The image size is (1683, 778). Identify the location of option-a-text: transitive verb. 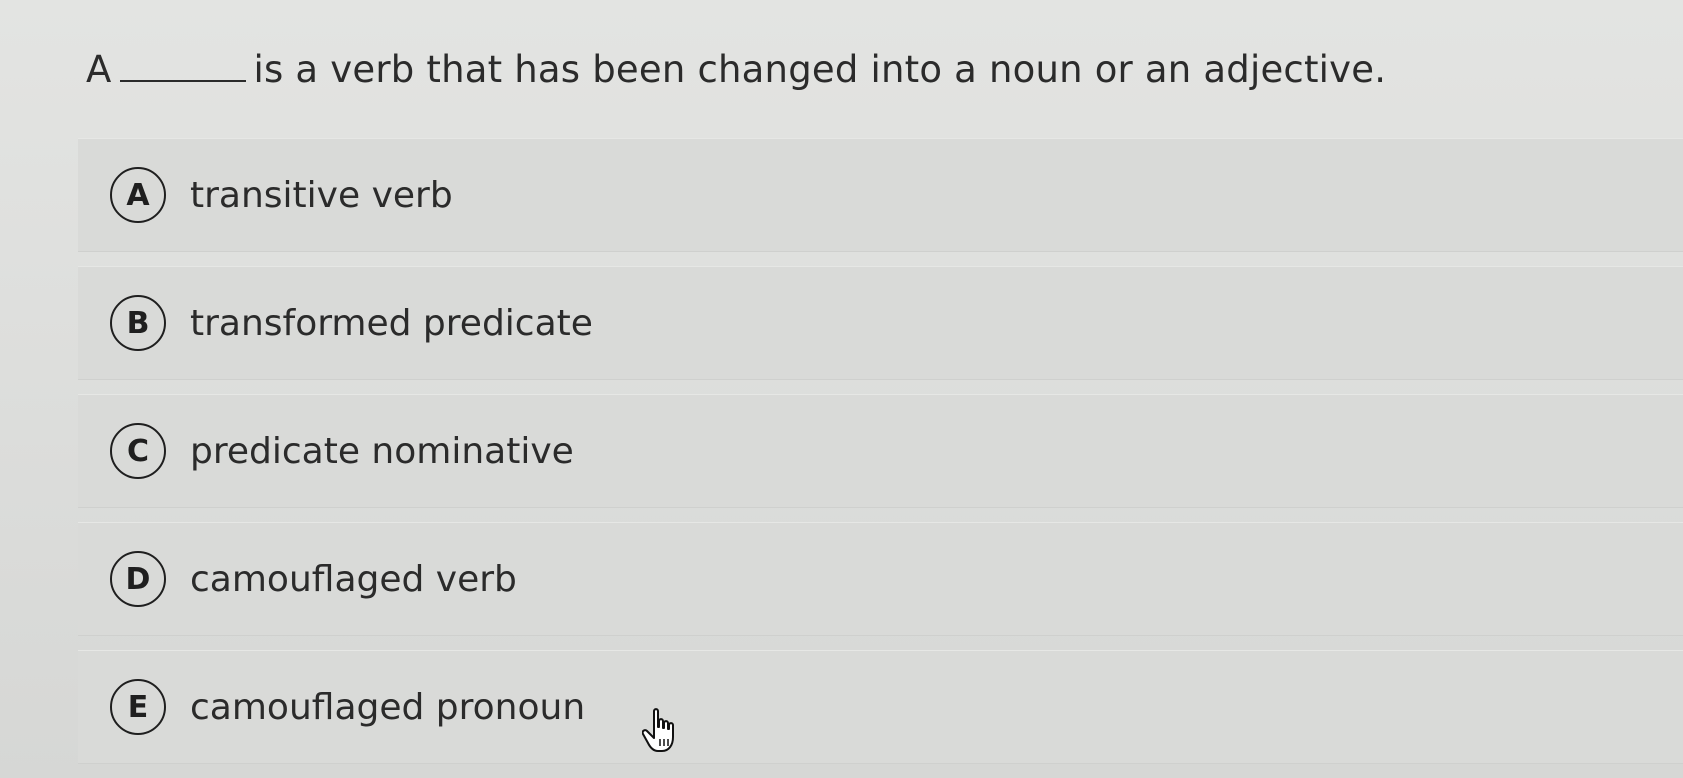
(321, 195).